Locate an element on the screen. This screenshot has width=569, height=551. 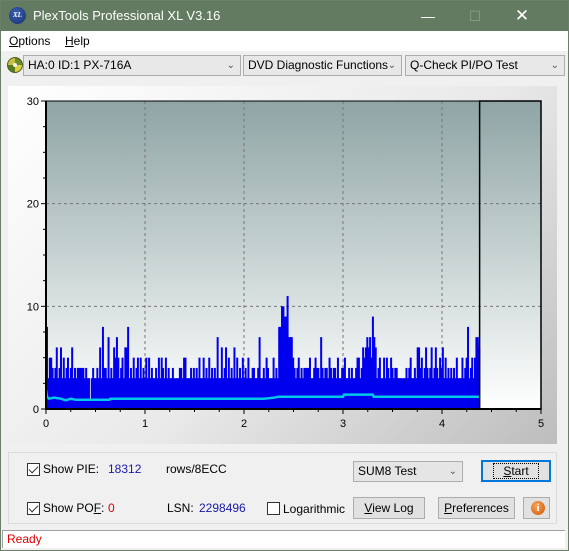
show-pof-checkbox is located at coordinates (33, 508).